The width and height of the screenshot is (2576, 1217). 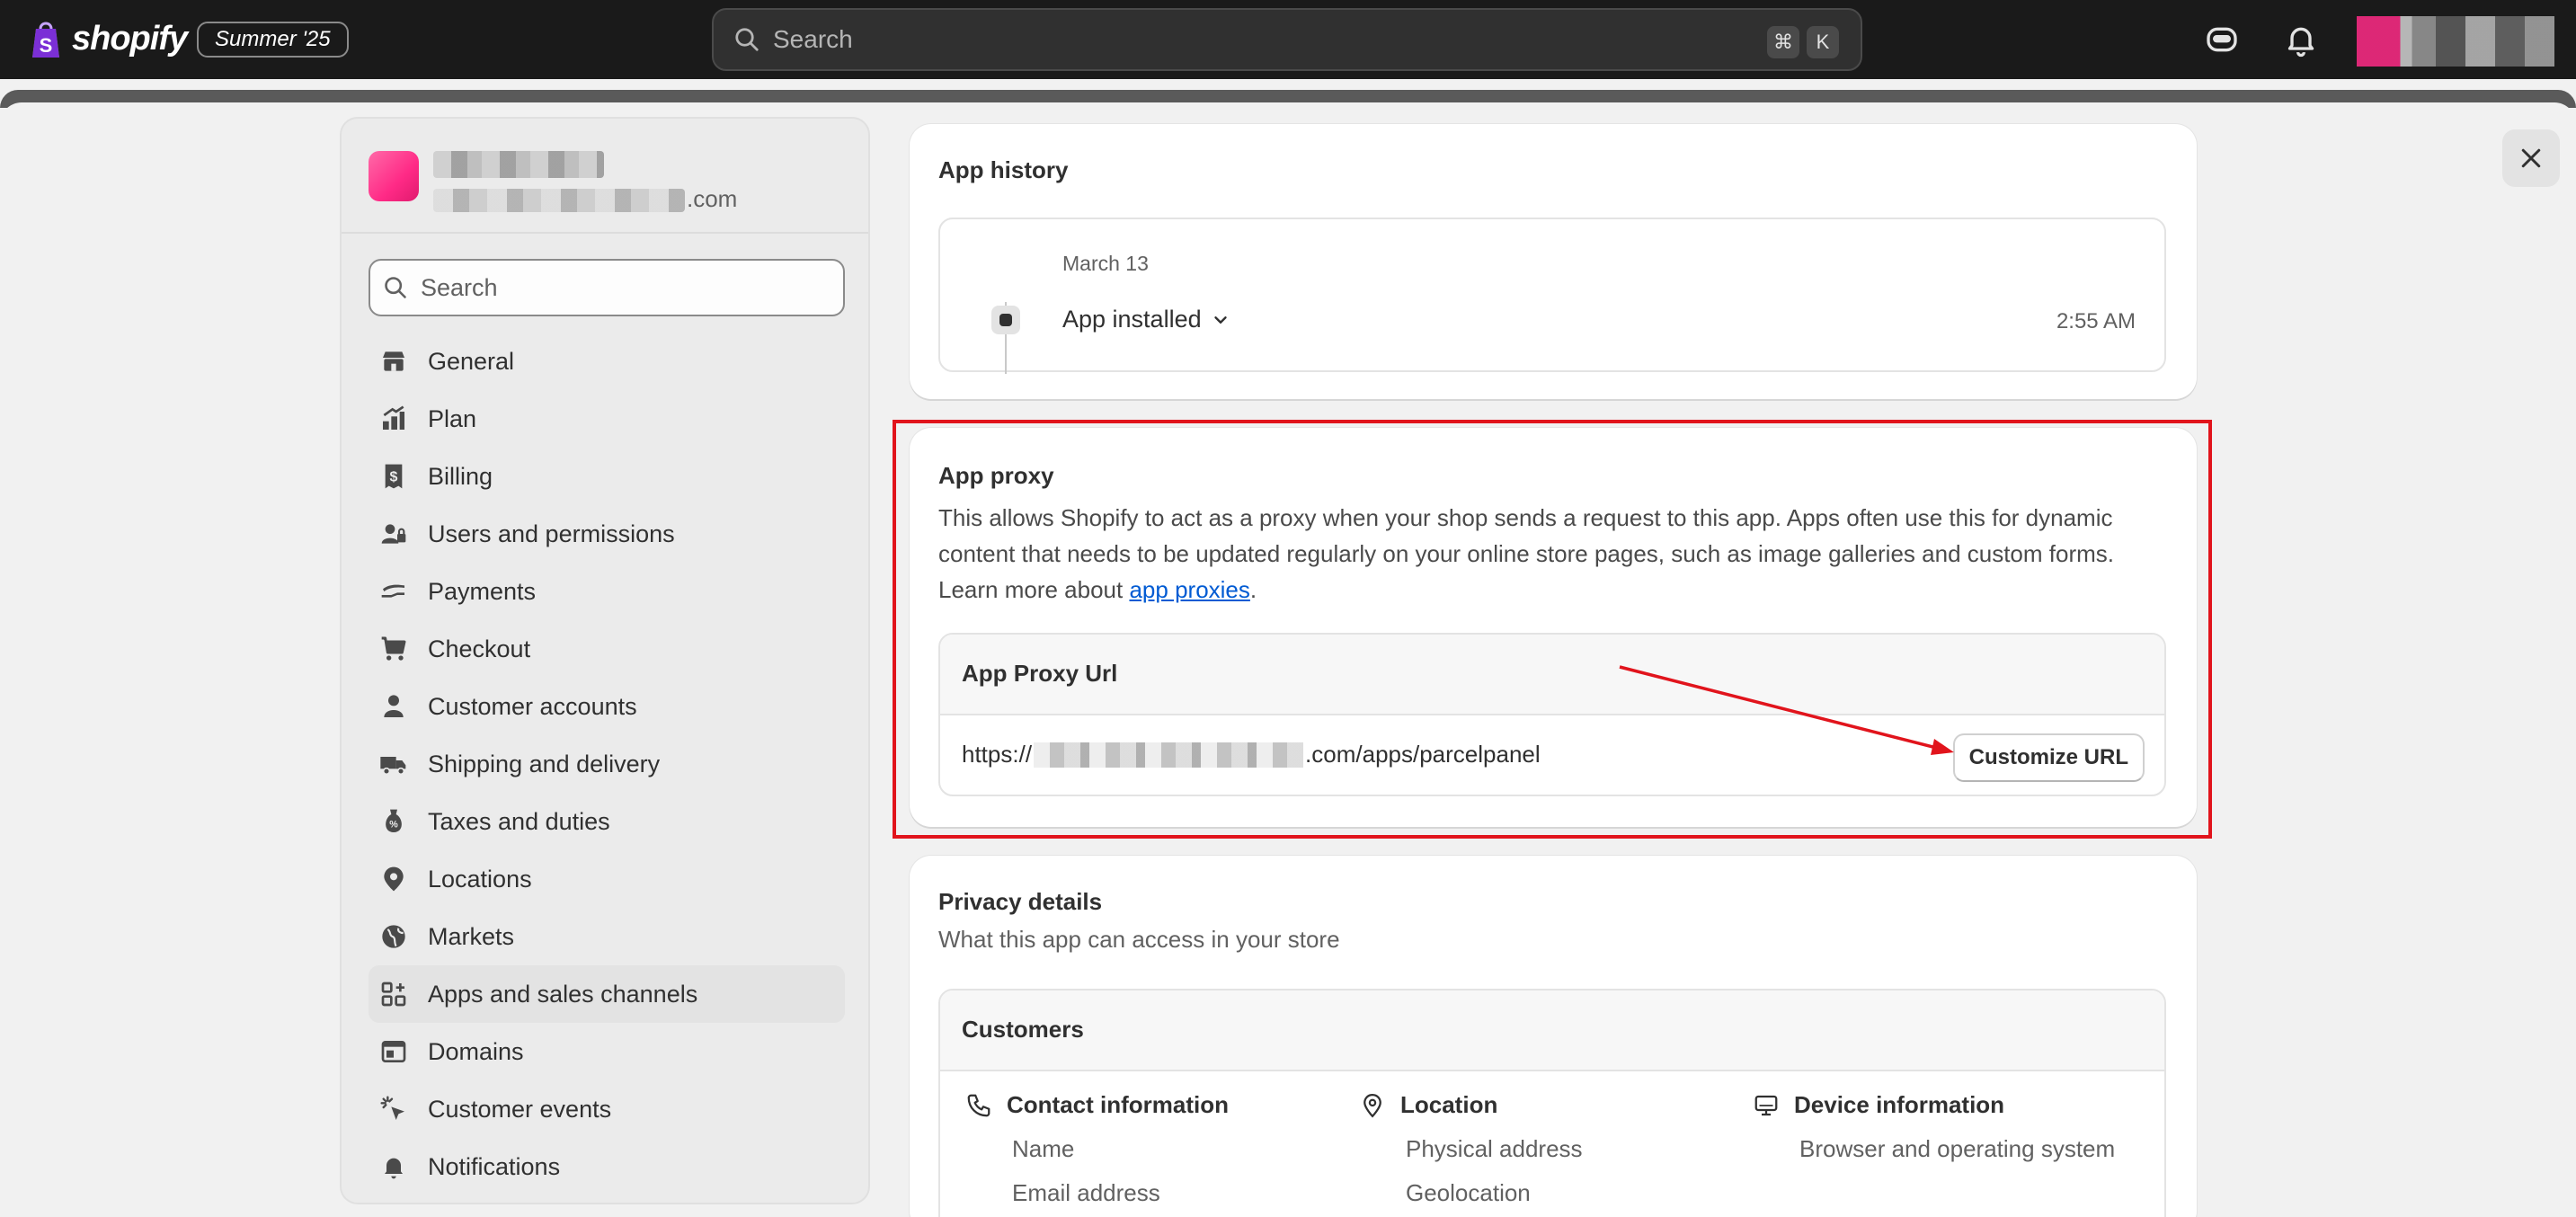 I want to click on shortcut-k-key: K, so click(x=1823, y=42).